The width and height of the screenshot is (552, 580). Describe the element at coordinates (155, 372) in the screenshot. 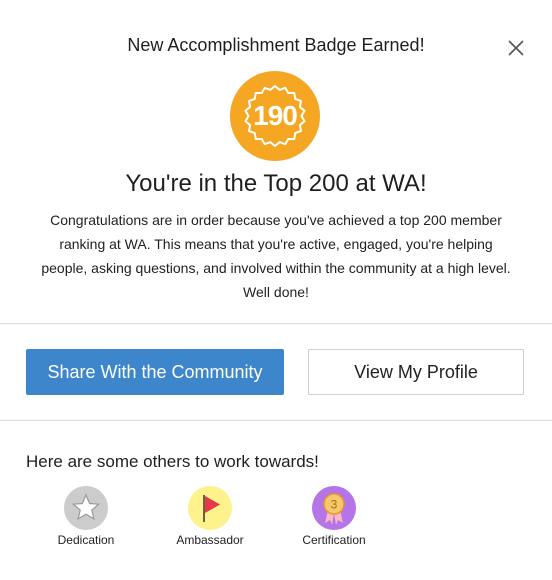

I see `share-with-community-button: Share With the Community` at that location.